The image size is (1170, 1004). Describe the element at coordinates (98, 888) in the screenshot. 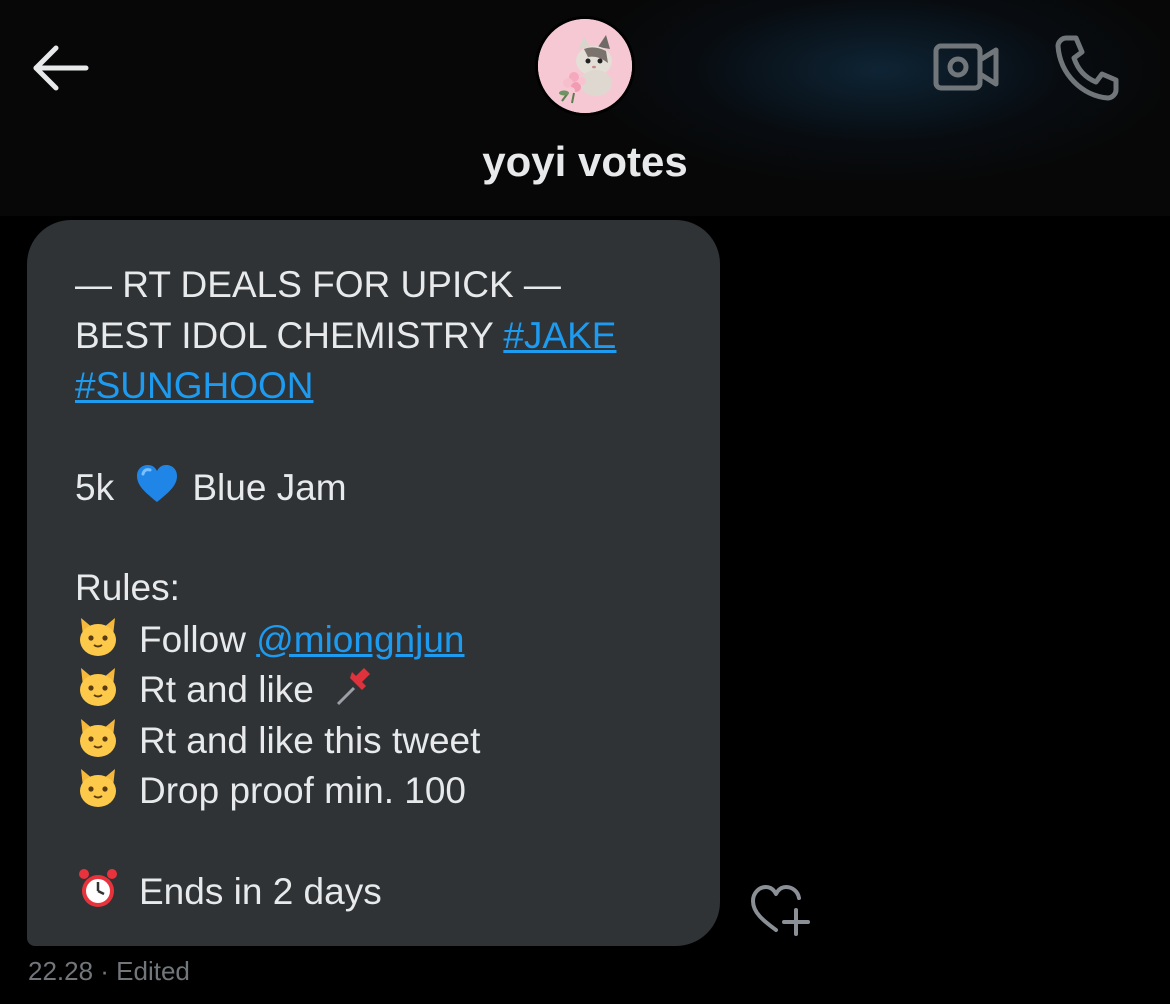

I see `alarm-clock-icon` at that location.